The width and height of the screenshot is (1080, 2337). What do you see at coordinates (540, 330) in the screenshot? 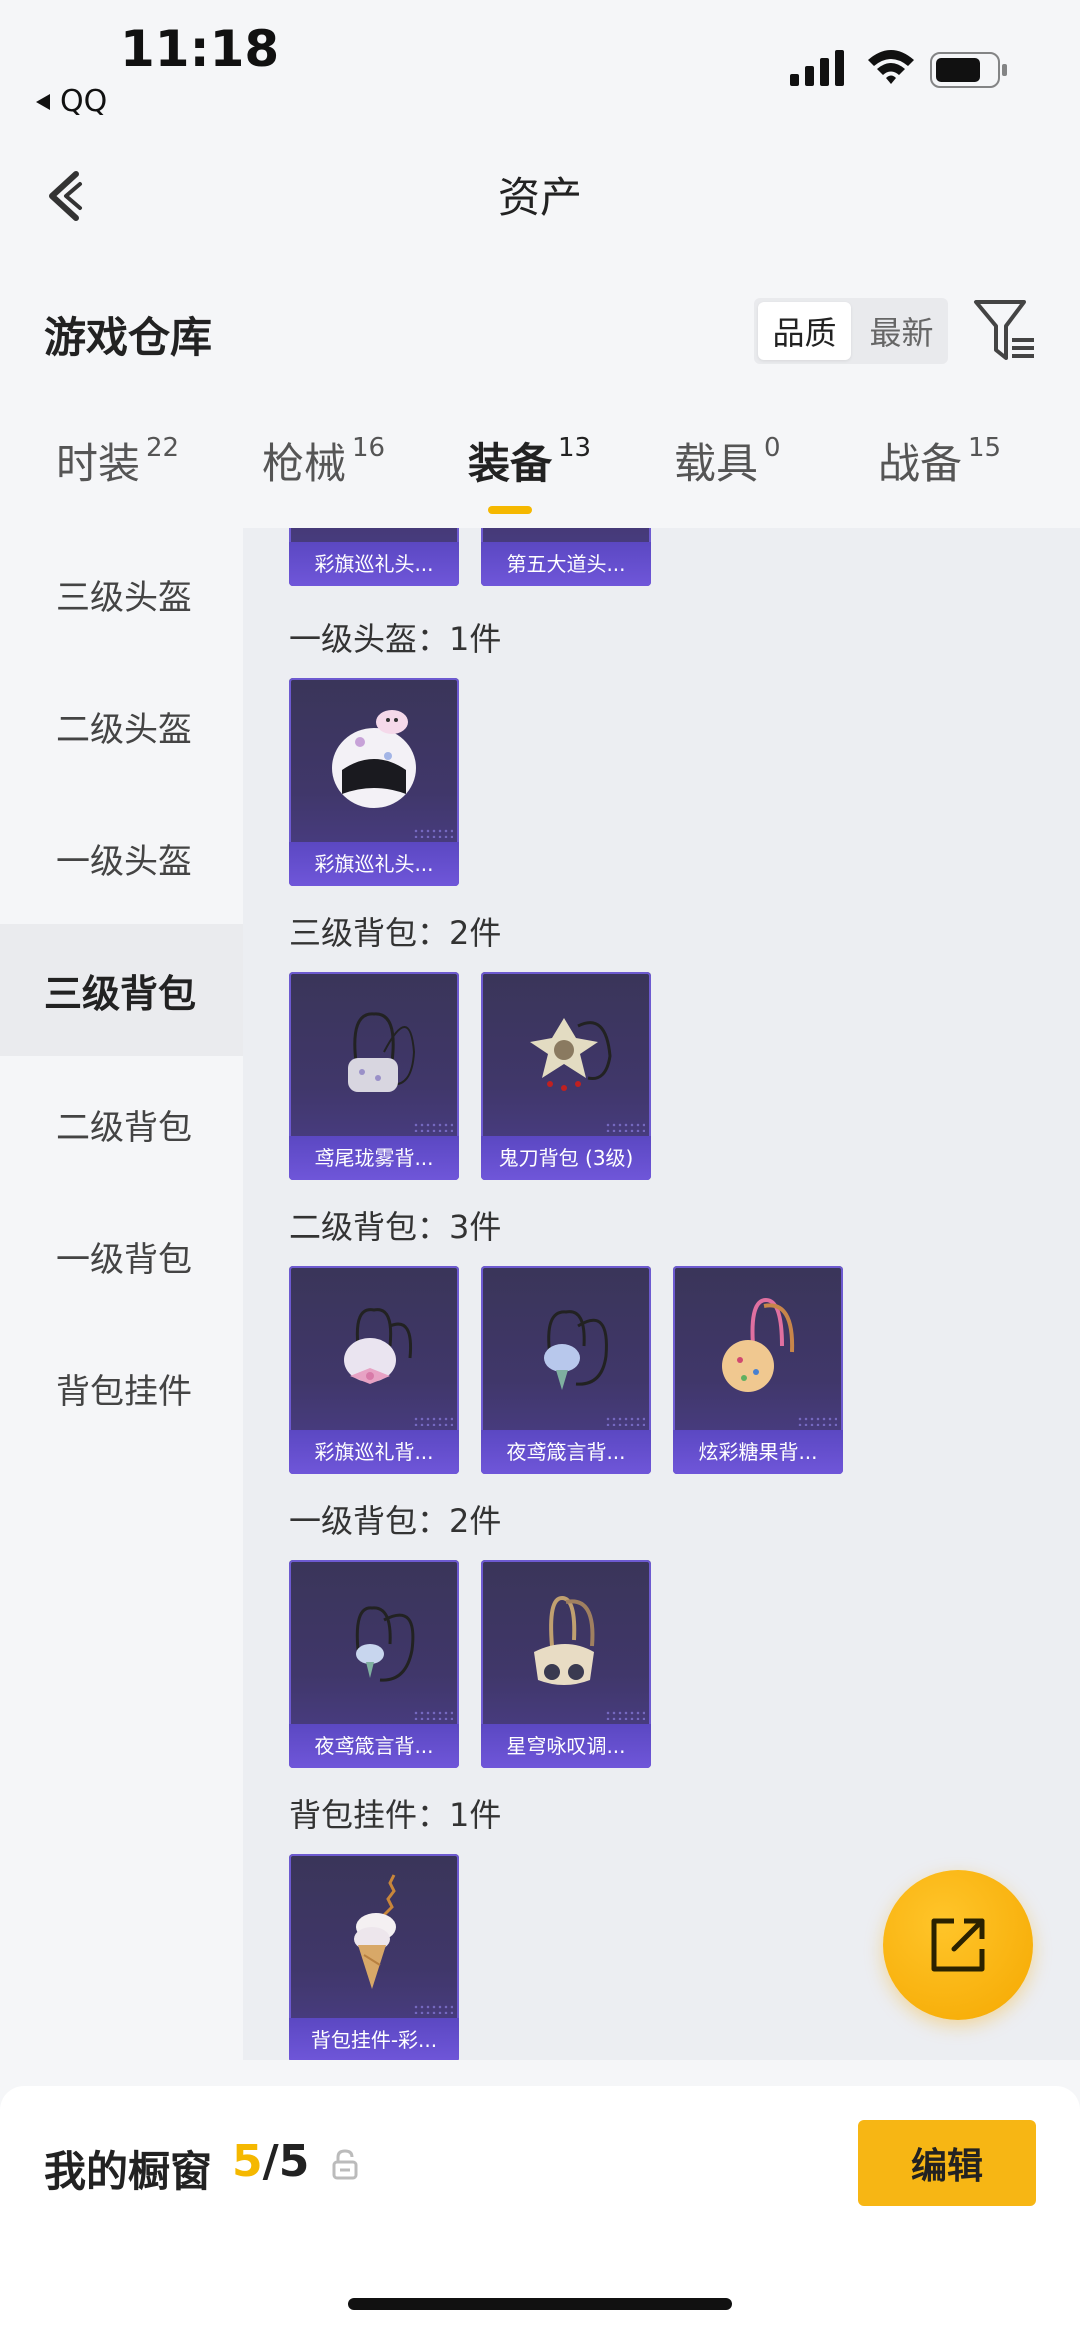
I see `warehouse-row: 游戏仓库 品质 最新` at bounding box center [540, 330].